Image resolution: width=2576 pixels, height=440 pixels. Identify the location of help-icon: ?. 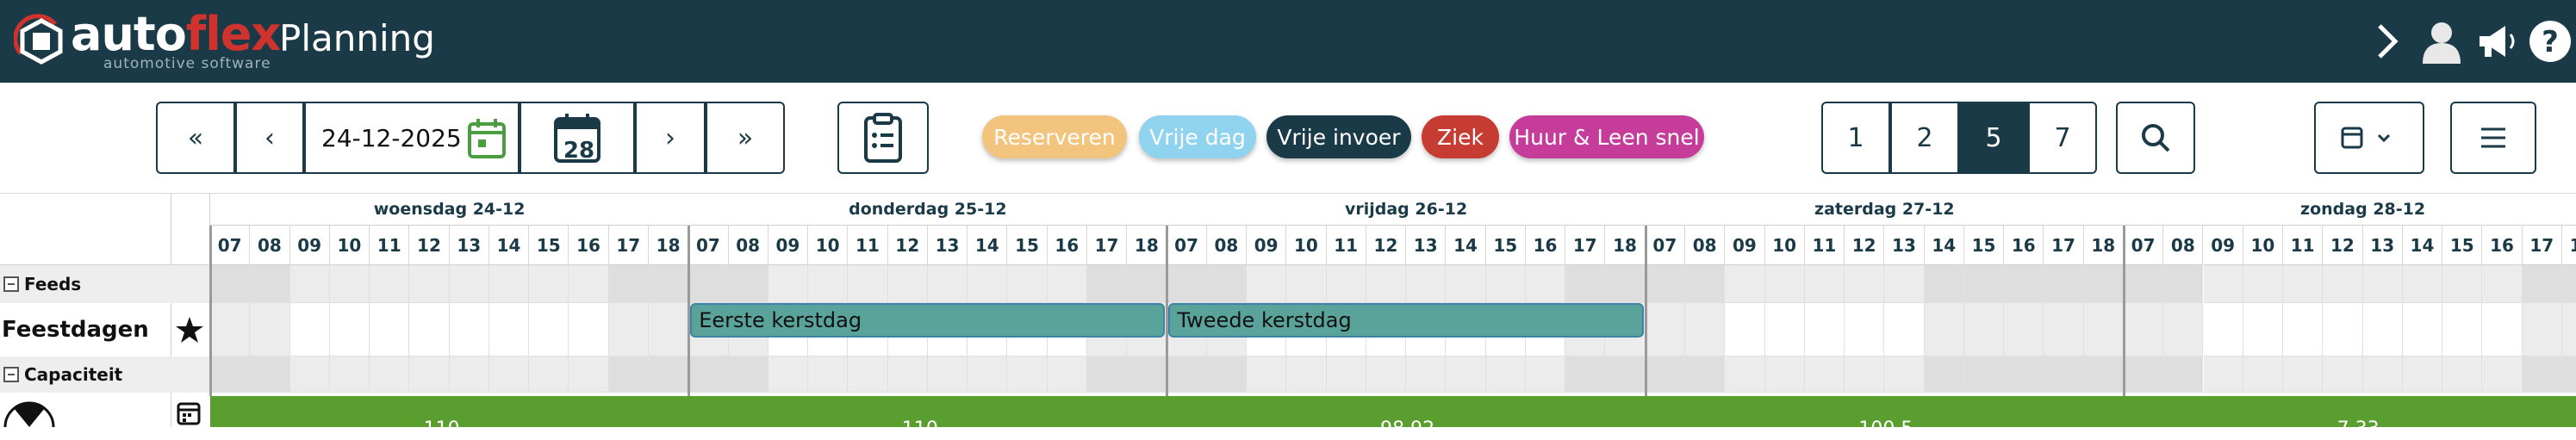
(2550, 41).